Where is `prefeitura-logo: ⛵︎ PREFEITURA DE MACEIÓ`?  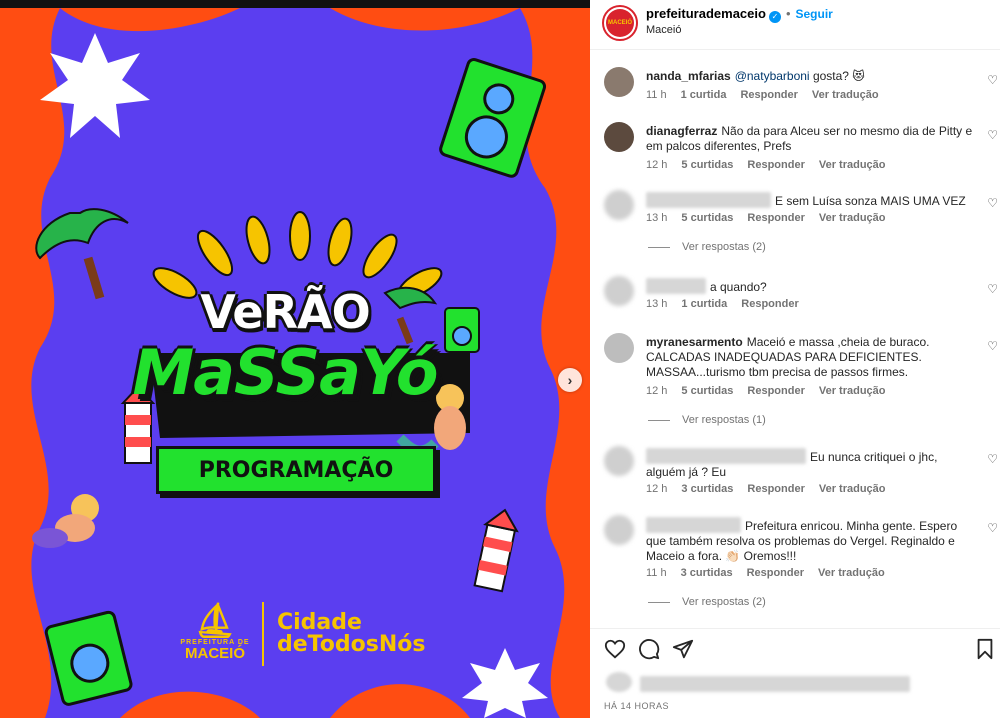
prefeitura-logo: ⛵︎ PREFEITURA DE MACEIÓ is located at coordinates (215, 632).